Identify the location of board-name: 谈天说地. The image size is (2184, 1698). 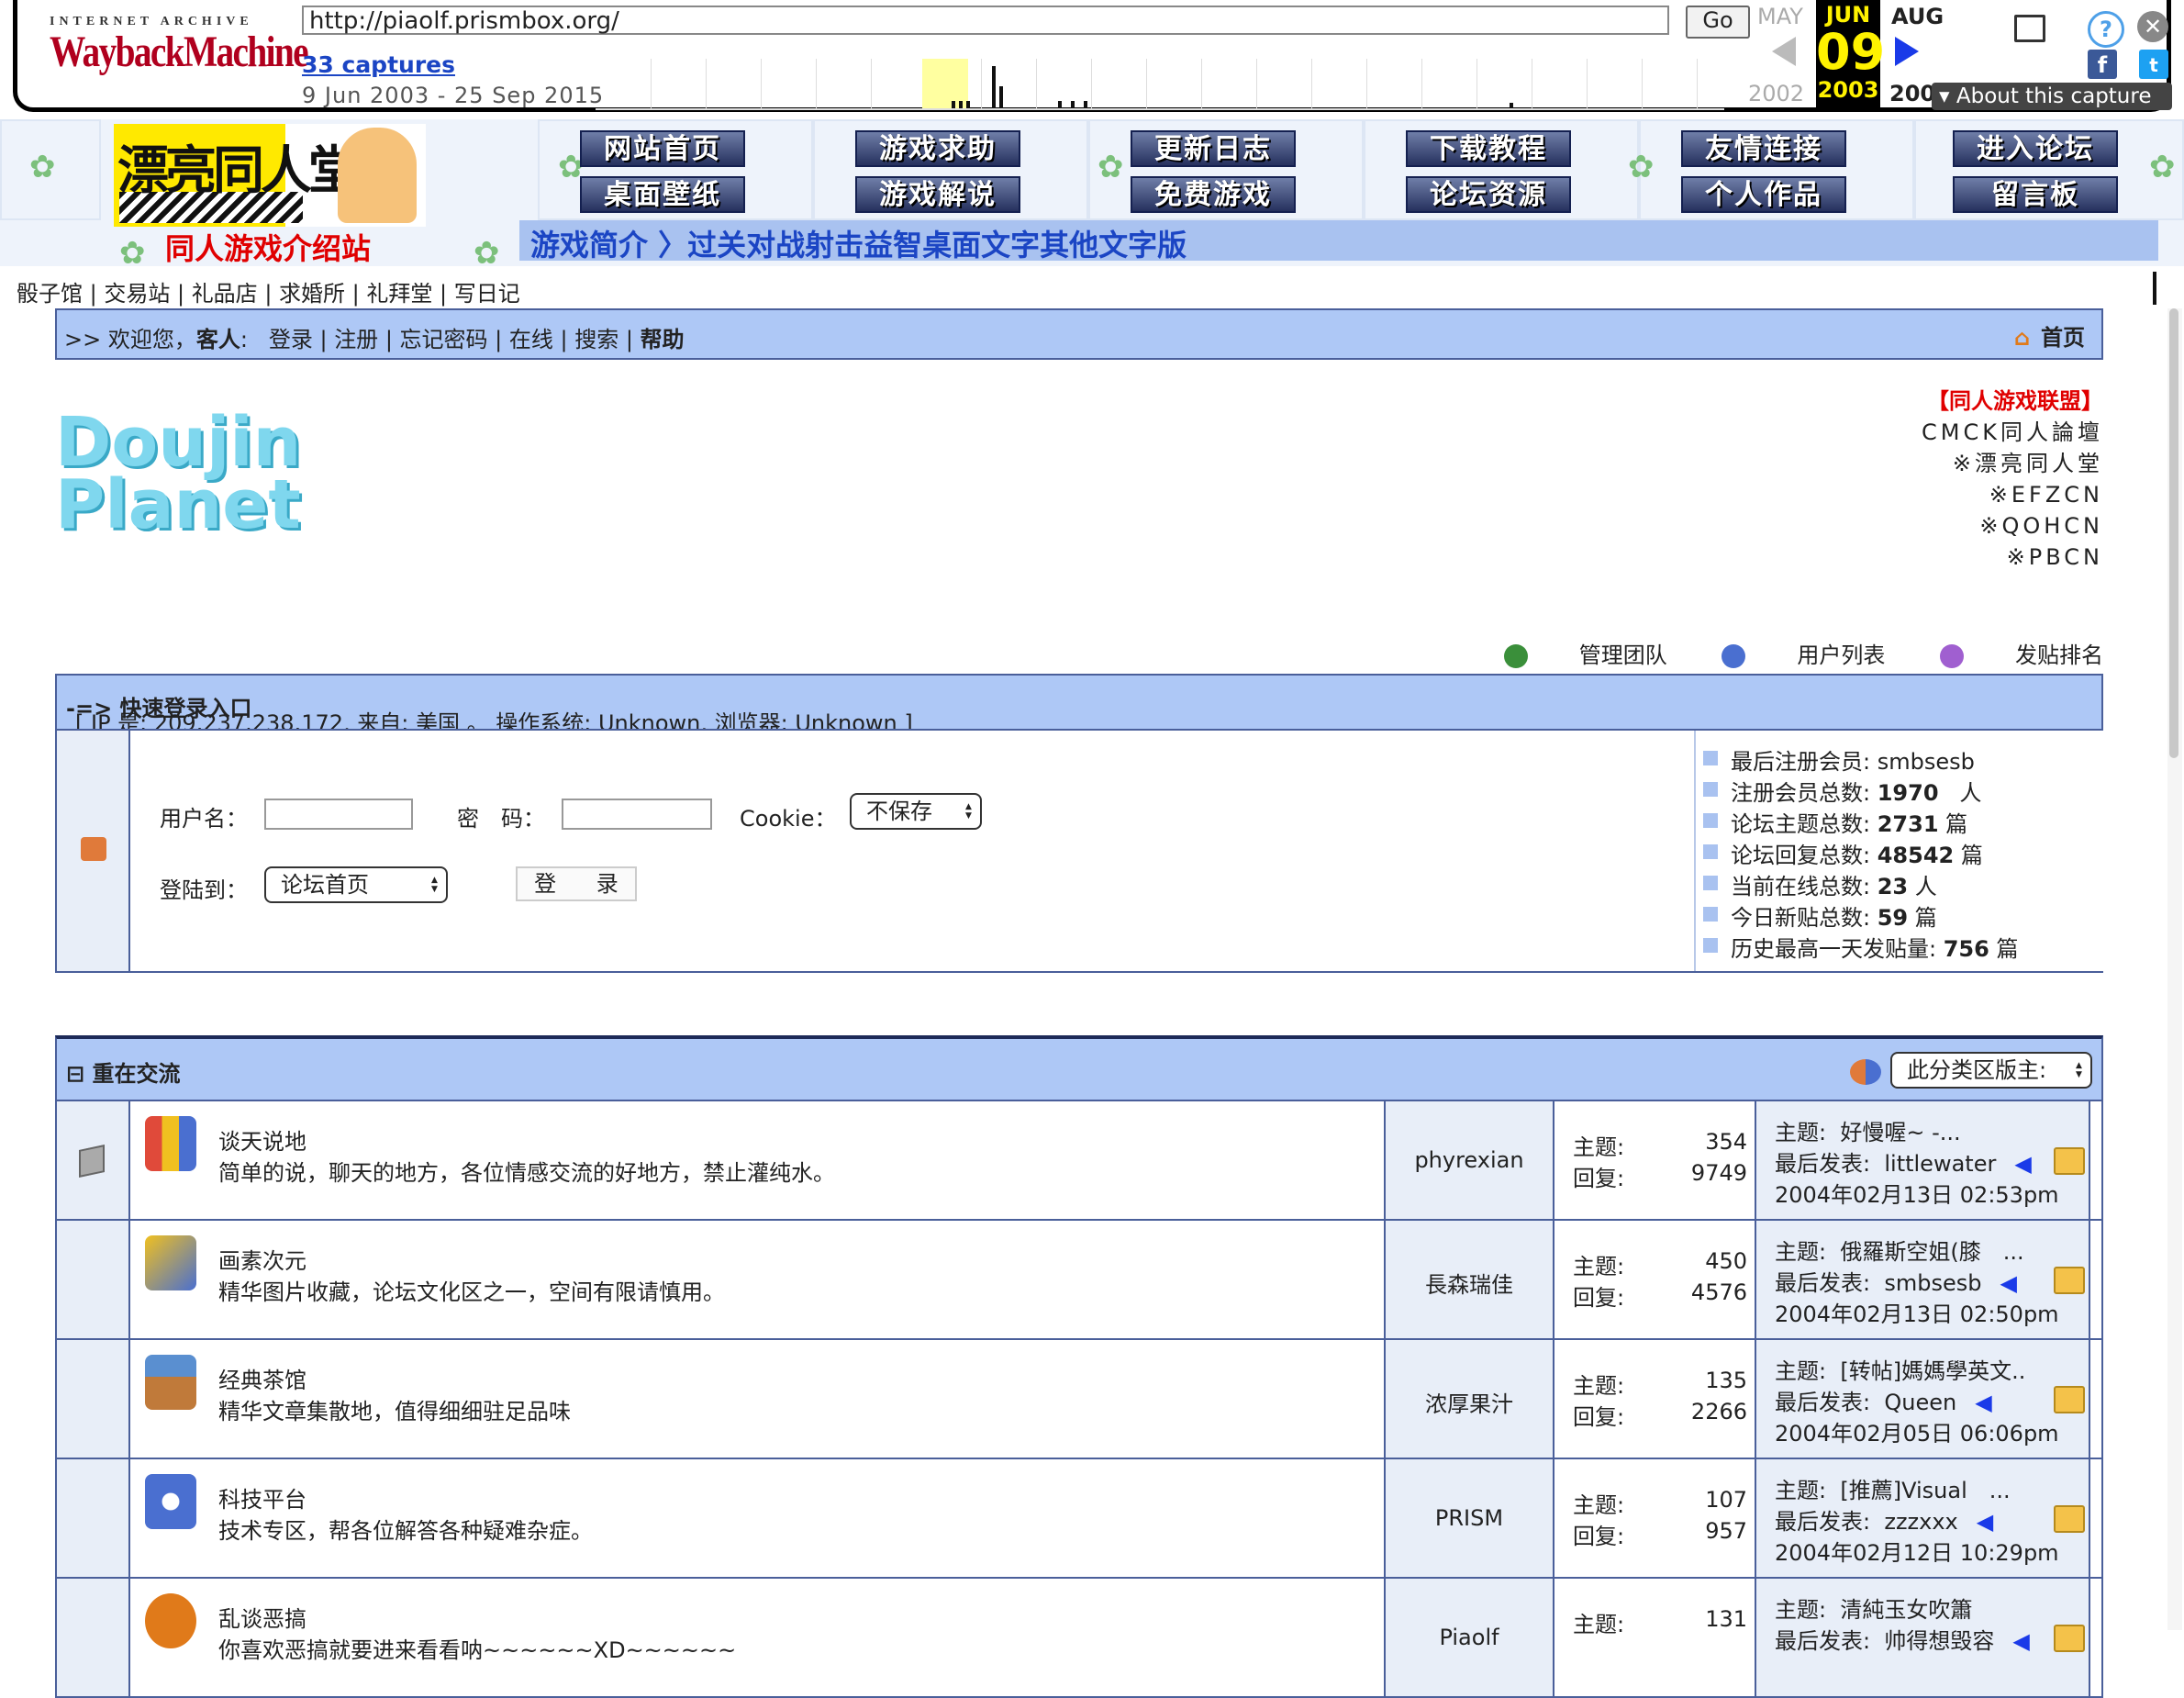
(262, 1139).